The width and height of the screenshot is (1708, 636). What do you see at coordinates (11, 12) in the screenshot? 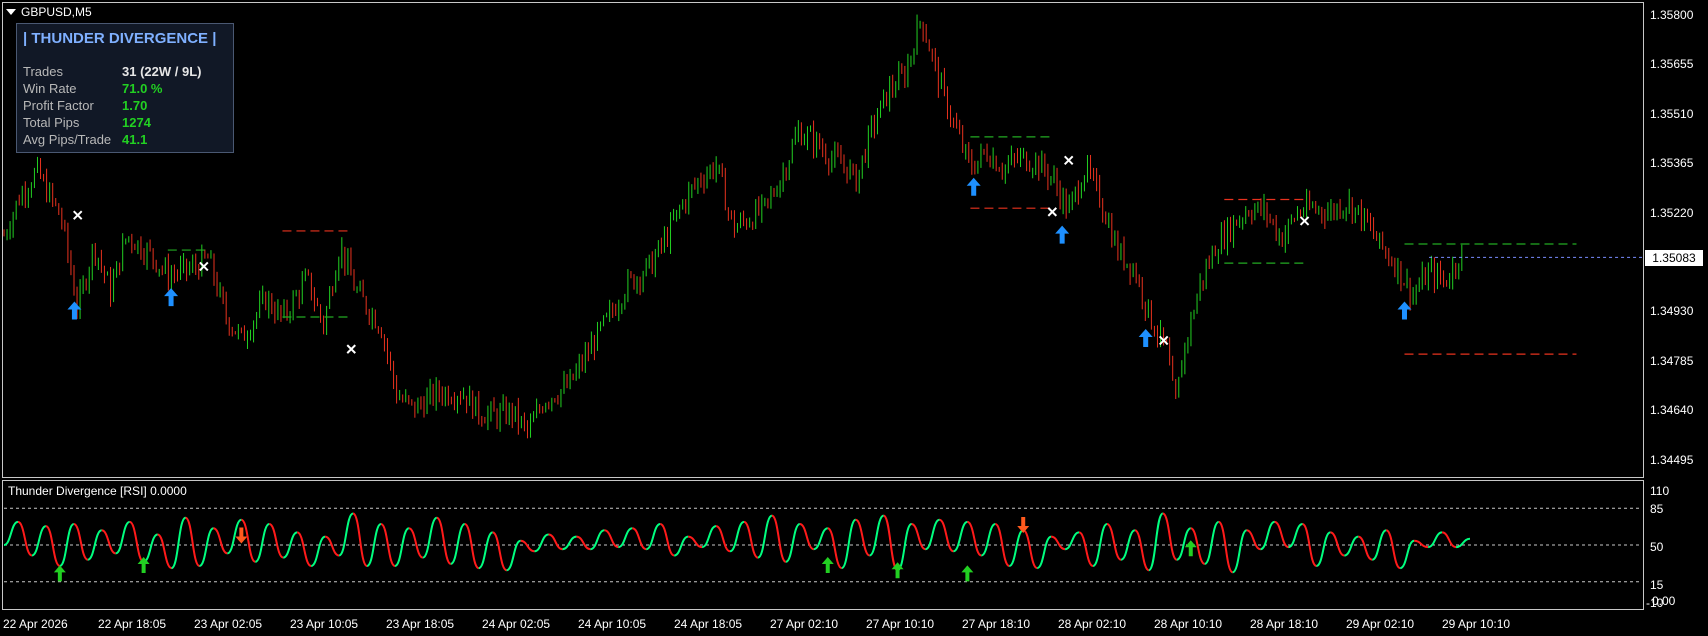
I see `dropdown-triangle-icon` at bounding box center [11, 12].